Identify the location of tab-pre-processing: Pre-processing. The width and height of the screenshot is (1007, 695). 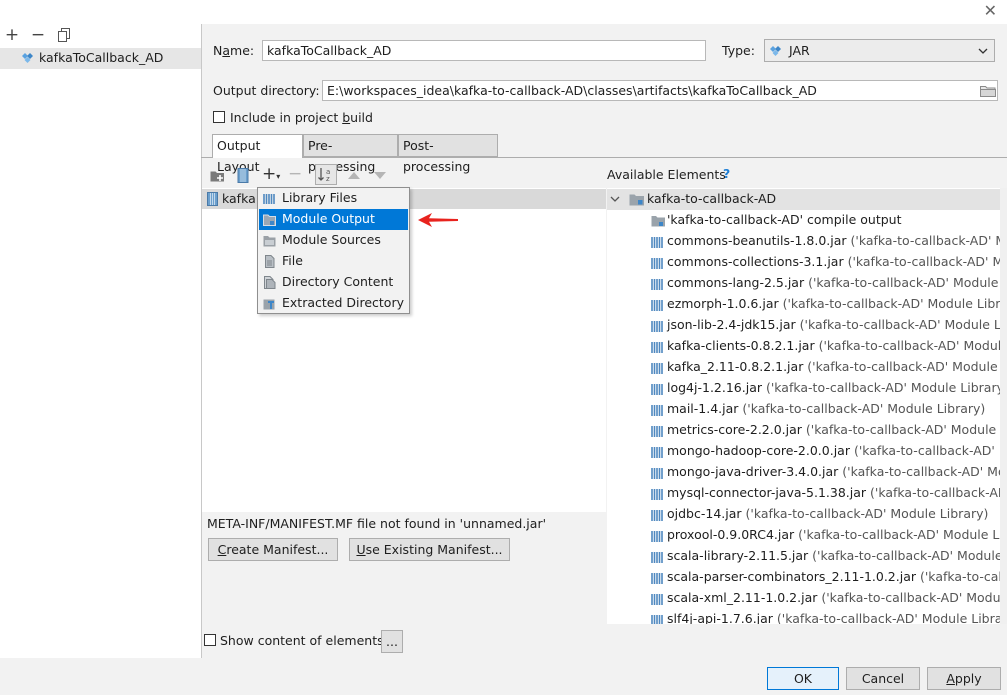
(350, 154).